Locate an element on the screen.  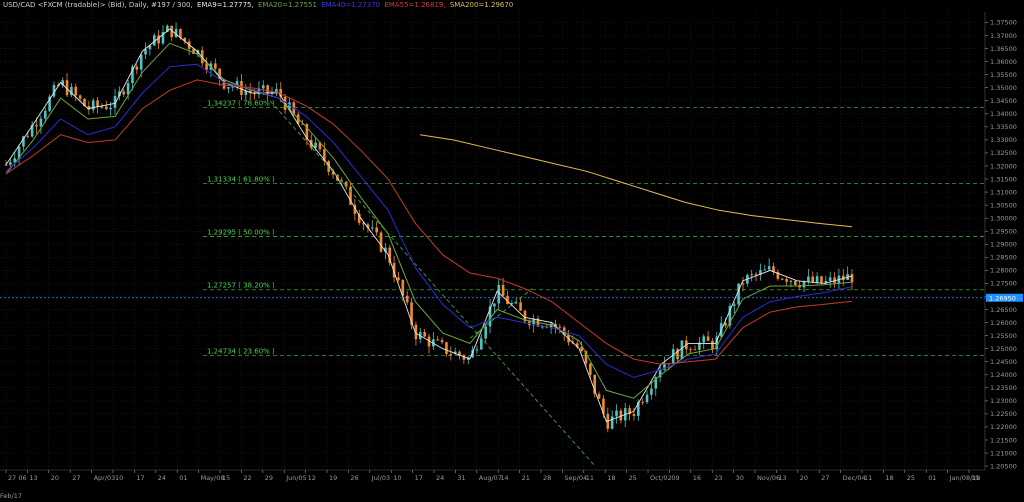
x-tick-label: 13 is located at coordinates (782, 478).